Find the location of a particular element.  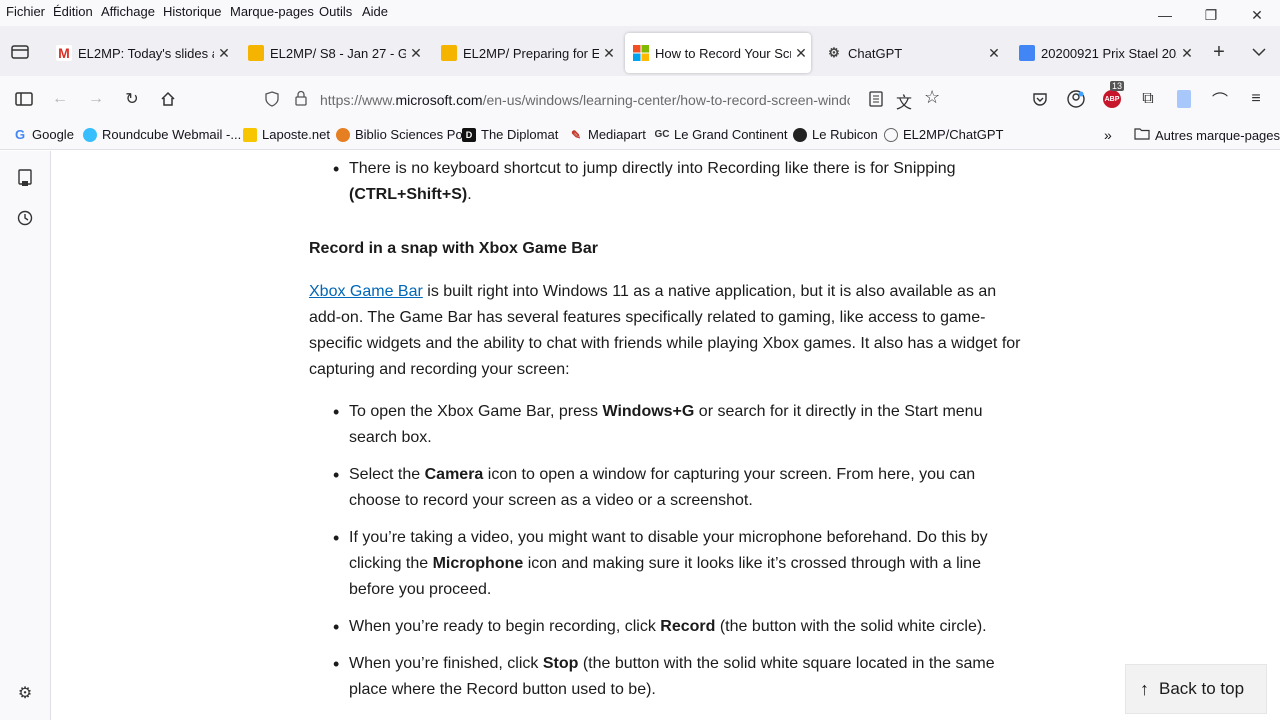

extensions-button: ⧉ is located at coordinates (1148, 99).